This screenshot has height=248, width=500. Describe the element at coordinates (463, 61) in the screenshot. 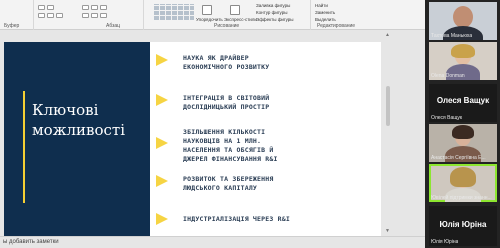

I see `participant-tile: Olena Donman` at that location.